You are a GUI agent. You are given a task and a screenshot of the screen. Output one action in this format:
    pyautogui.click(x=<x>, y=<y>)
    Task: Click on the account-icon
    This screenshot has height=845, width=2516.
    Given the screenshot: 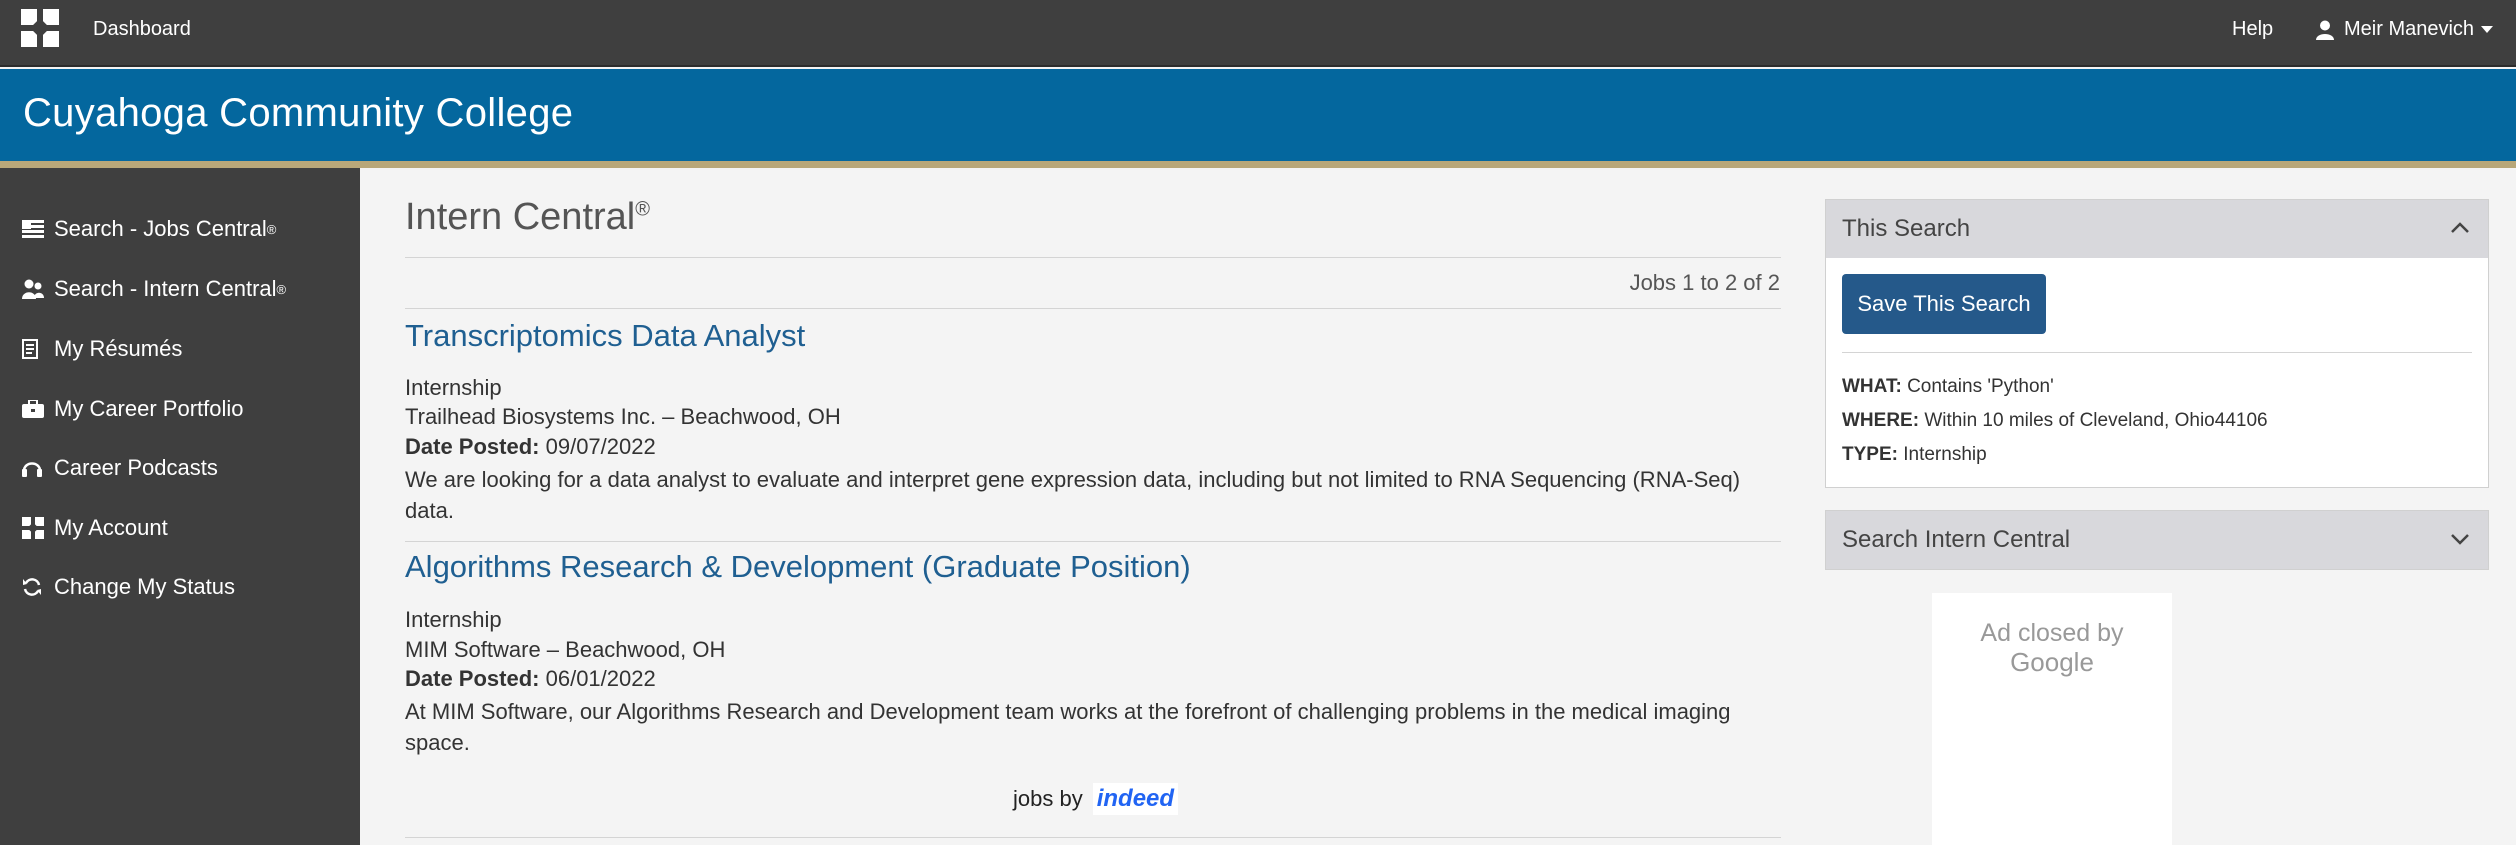 What is the action you would take?
    pyautogui.click(x=35, y=528)
    